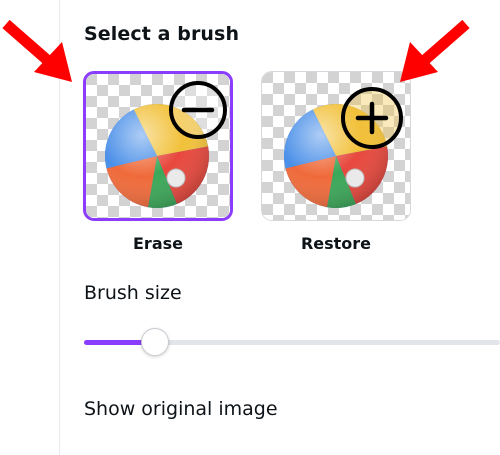  I want to click on slider-thumb, so click(155, 342).